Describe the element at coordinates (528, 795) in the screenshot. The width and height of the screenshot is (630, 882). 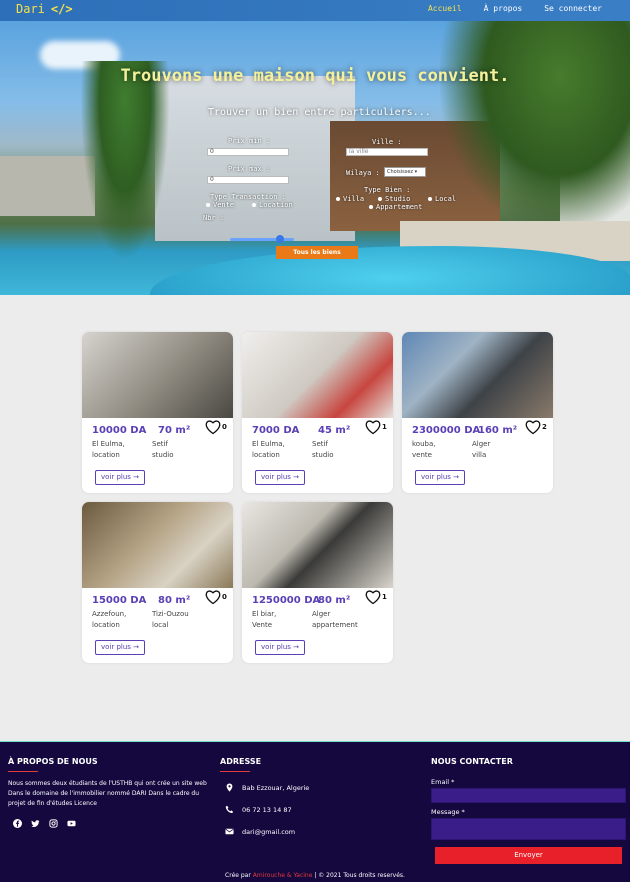
I see `contact-email-input` at that location.